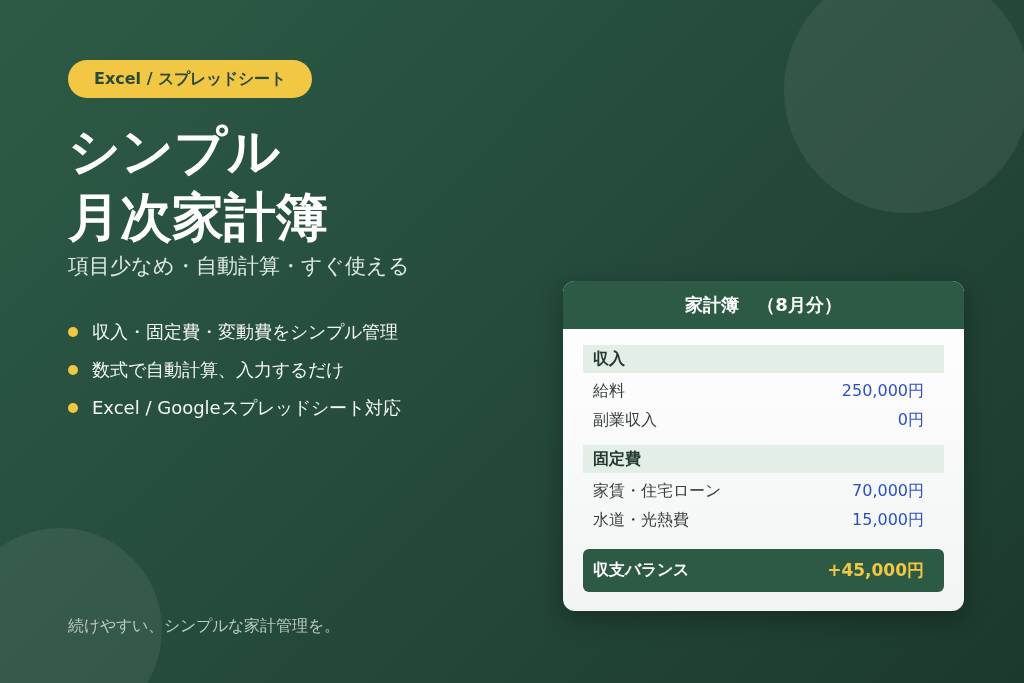  I want to click on balance-label: 収支バランス, so click(641, 570).